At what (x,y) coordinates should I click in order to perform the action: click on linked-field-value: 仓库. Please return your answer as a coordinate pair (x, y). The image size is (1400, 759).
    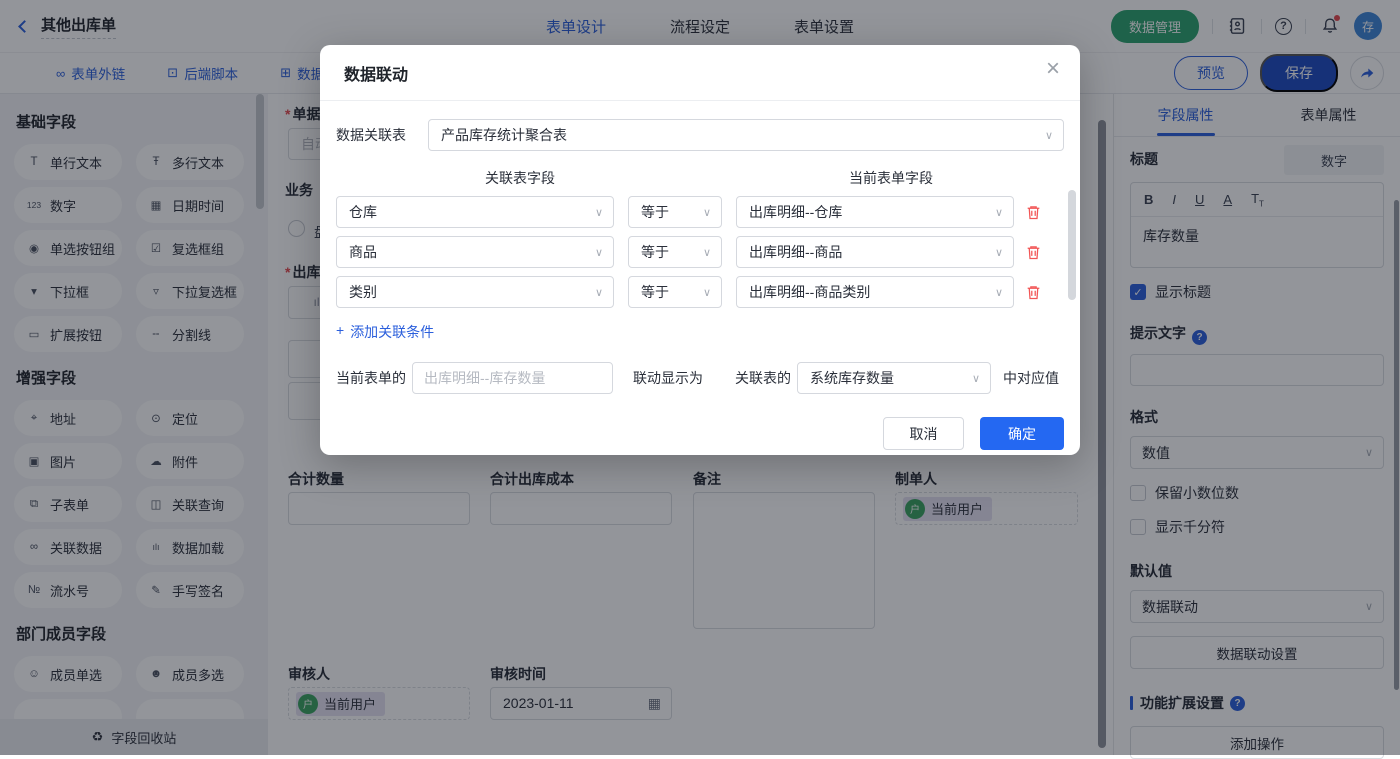
    Looking at the image, I should click on (363, 212).